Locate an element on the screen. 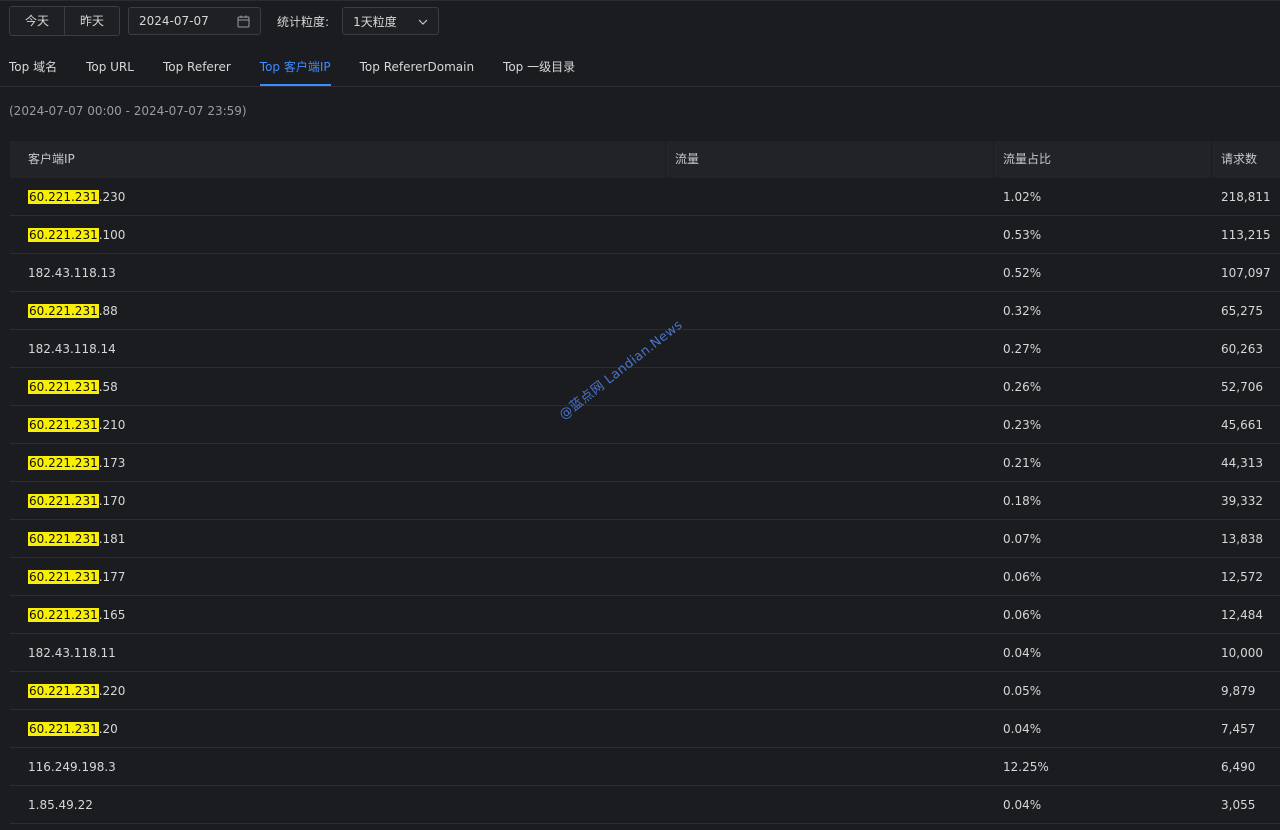 This screenshot has width=1280, height=830. cell-client-ip: 60.221.231.88 is located at coordinates (337, 310).